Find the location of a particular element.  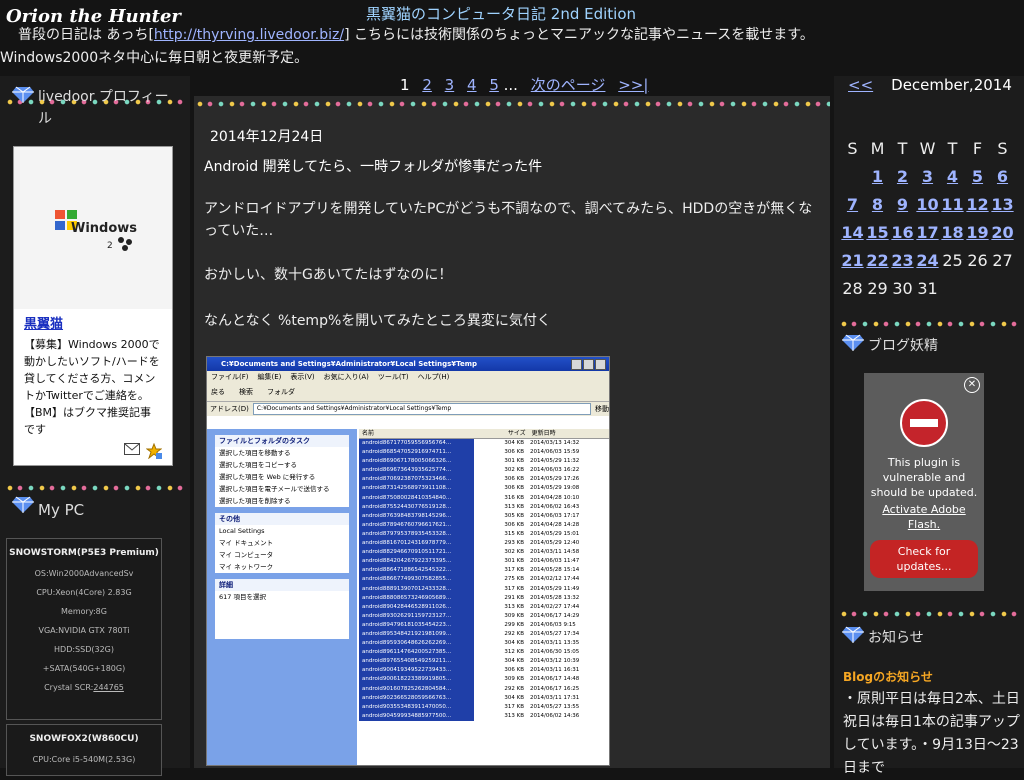

calendar-week: 123456 is located at coordinates (931, 176).